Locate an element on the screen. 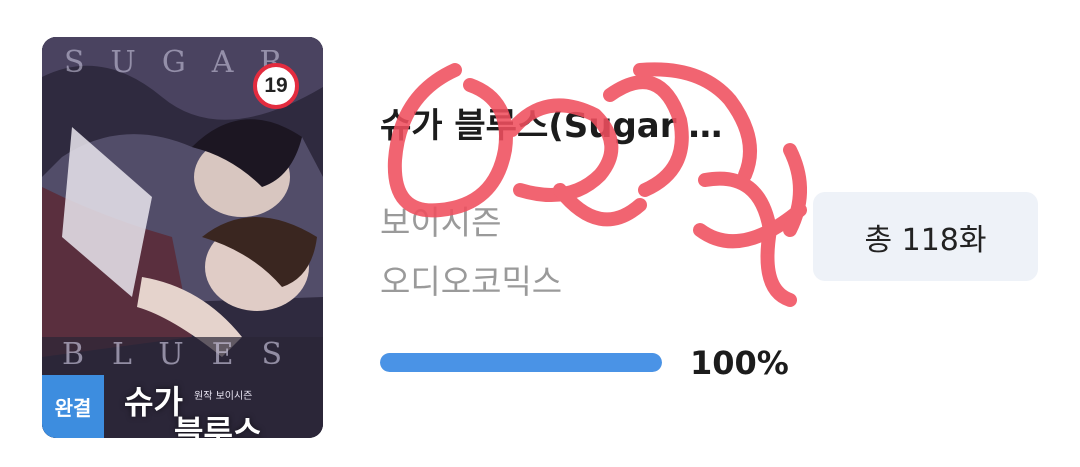 This screenshot has width=1080, height=467. age-rating-badge: 19 is located at coordinates (276, 86).